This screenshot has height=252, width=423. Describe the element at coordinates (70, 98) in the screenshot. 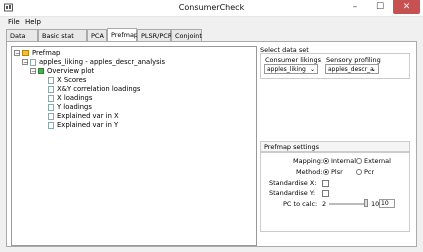

I see `tree-item-x-loadings: X loadings` at that location.